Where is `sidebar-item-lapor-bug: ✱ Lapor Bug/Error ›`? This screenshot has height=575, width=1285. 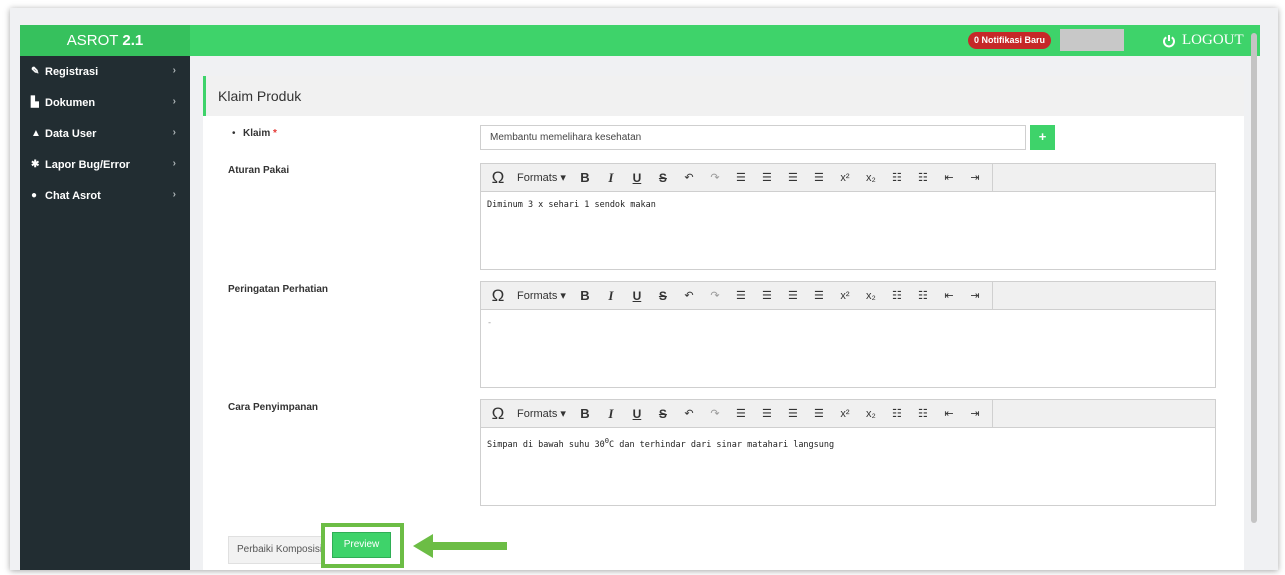
sidebar-item-lapor-bug: ✱ Lapor Bug/Error › is located at coordinates (105, 164).